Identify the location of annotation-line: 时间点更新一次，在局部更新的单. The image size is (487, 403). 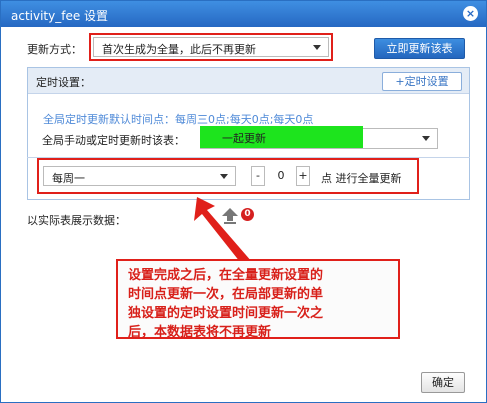
(226, 294).